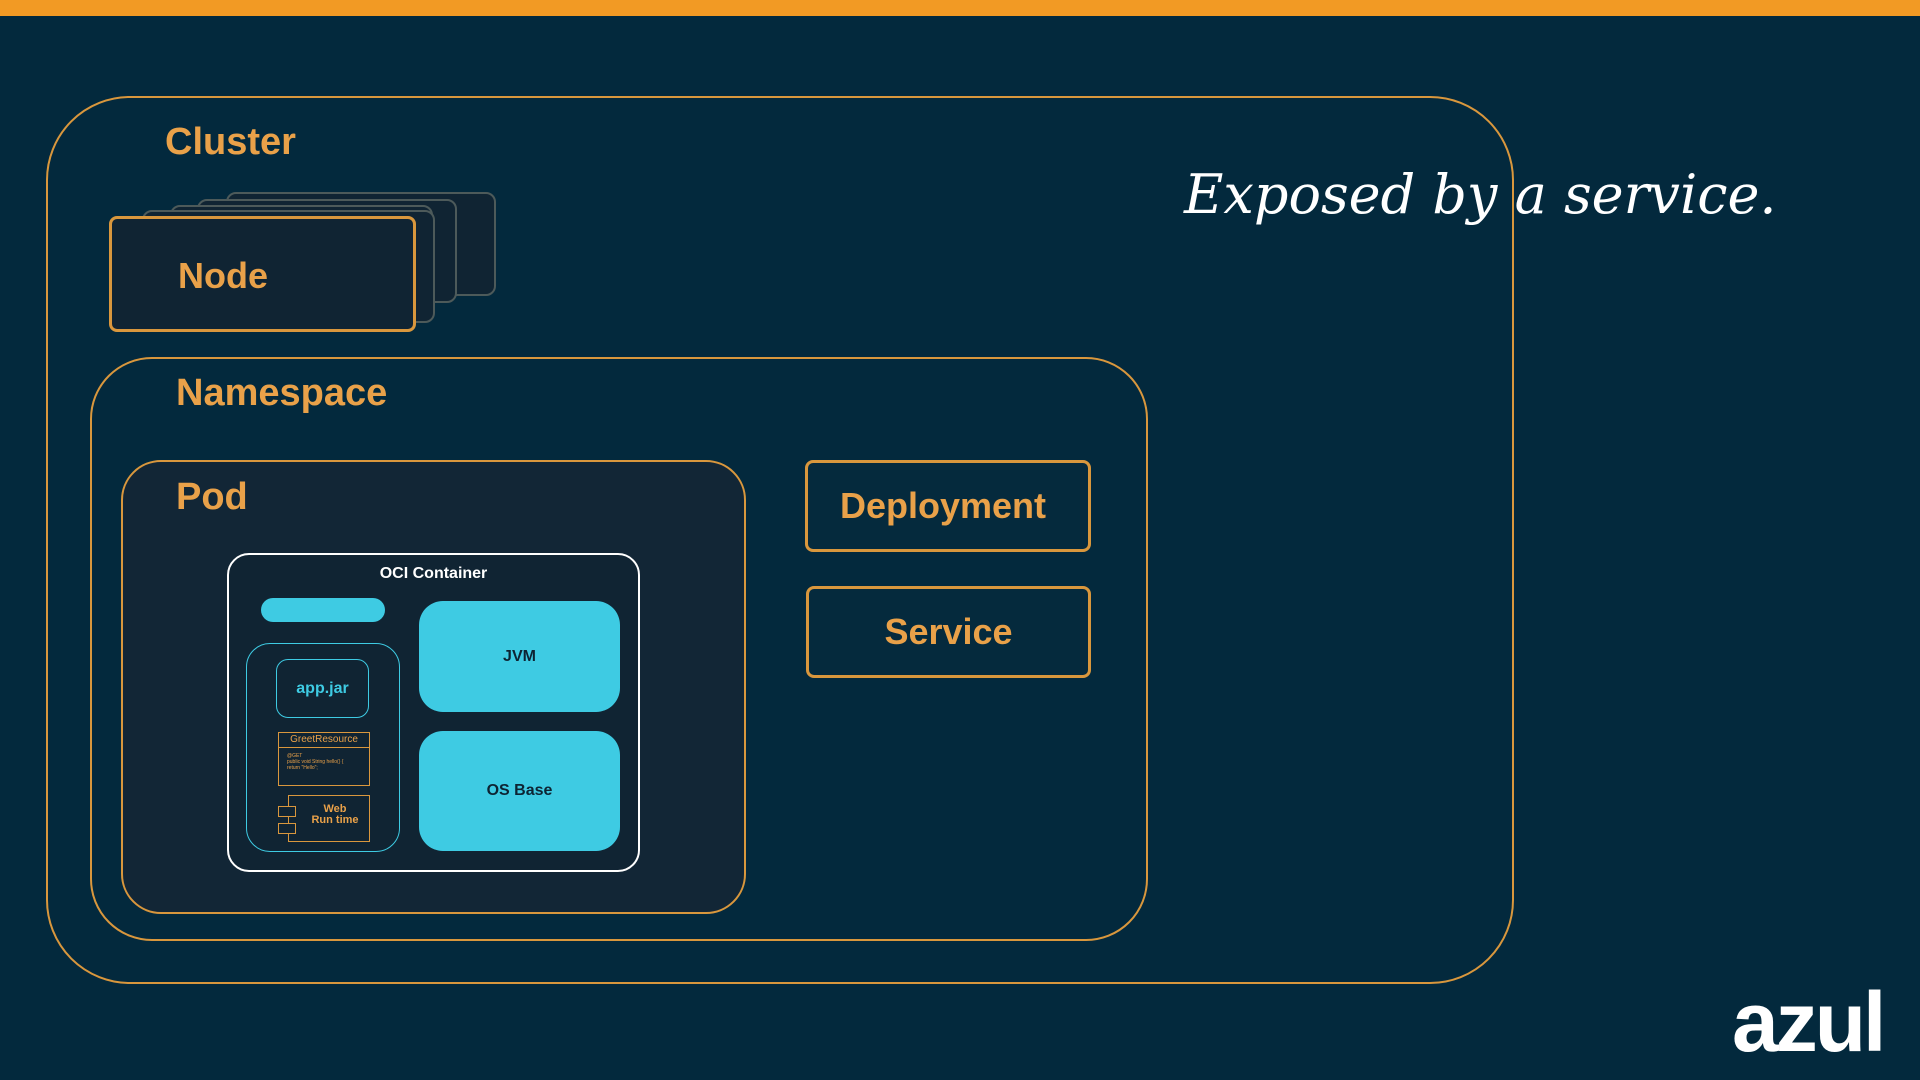 The width and height of the screenshot is (1920, 1080). What do you see at coordinates (282, 393) in the screenshot?
I see `namespace-label: Namespace` at bounding box center [282, 393].